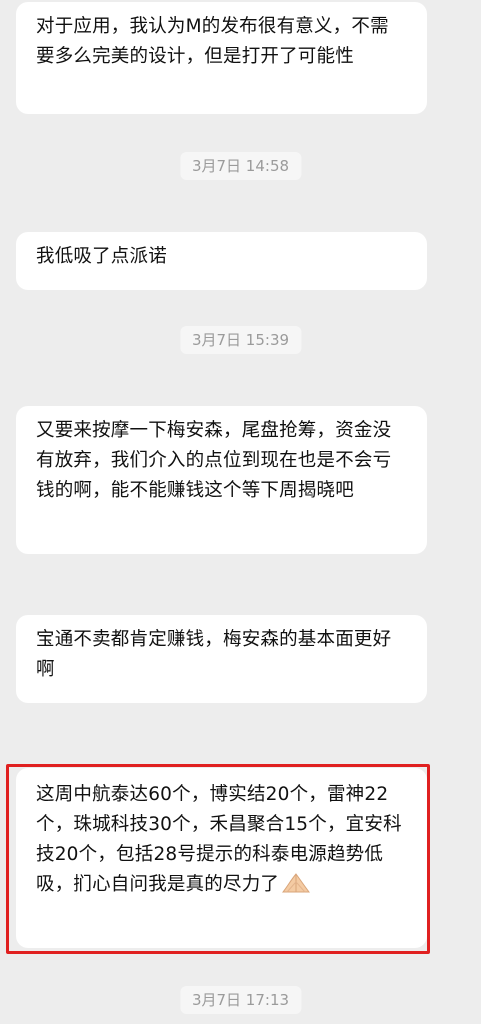 The height and width of the screenshot is (1024, 481). Describe the element at coordinates (221, 261) in the screenshot. I see `message-bubble: 我低吸了点派诺` at that location.